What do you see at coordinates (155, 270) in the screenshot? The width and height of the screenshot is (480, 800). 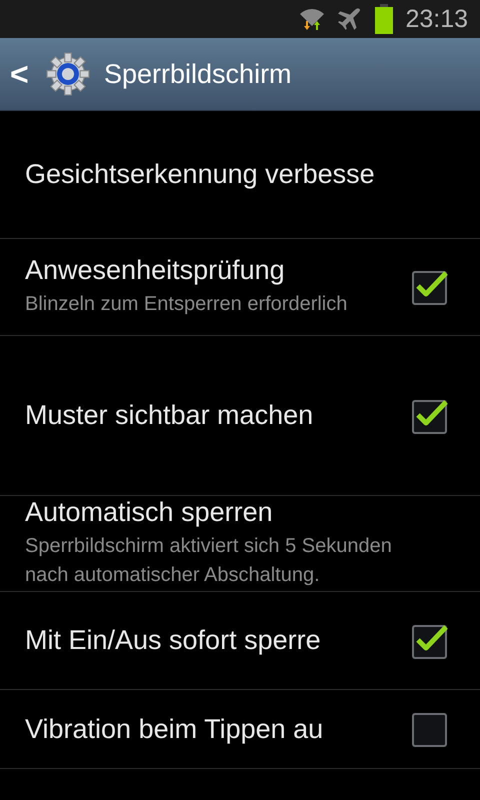 I see `setting-title: Anwesenheitsprüfung` at bounding box center [155, 270].